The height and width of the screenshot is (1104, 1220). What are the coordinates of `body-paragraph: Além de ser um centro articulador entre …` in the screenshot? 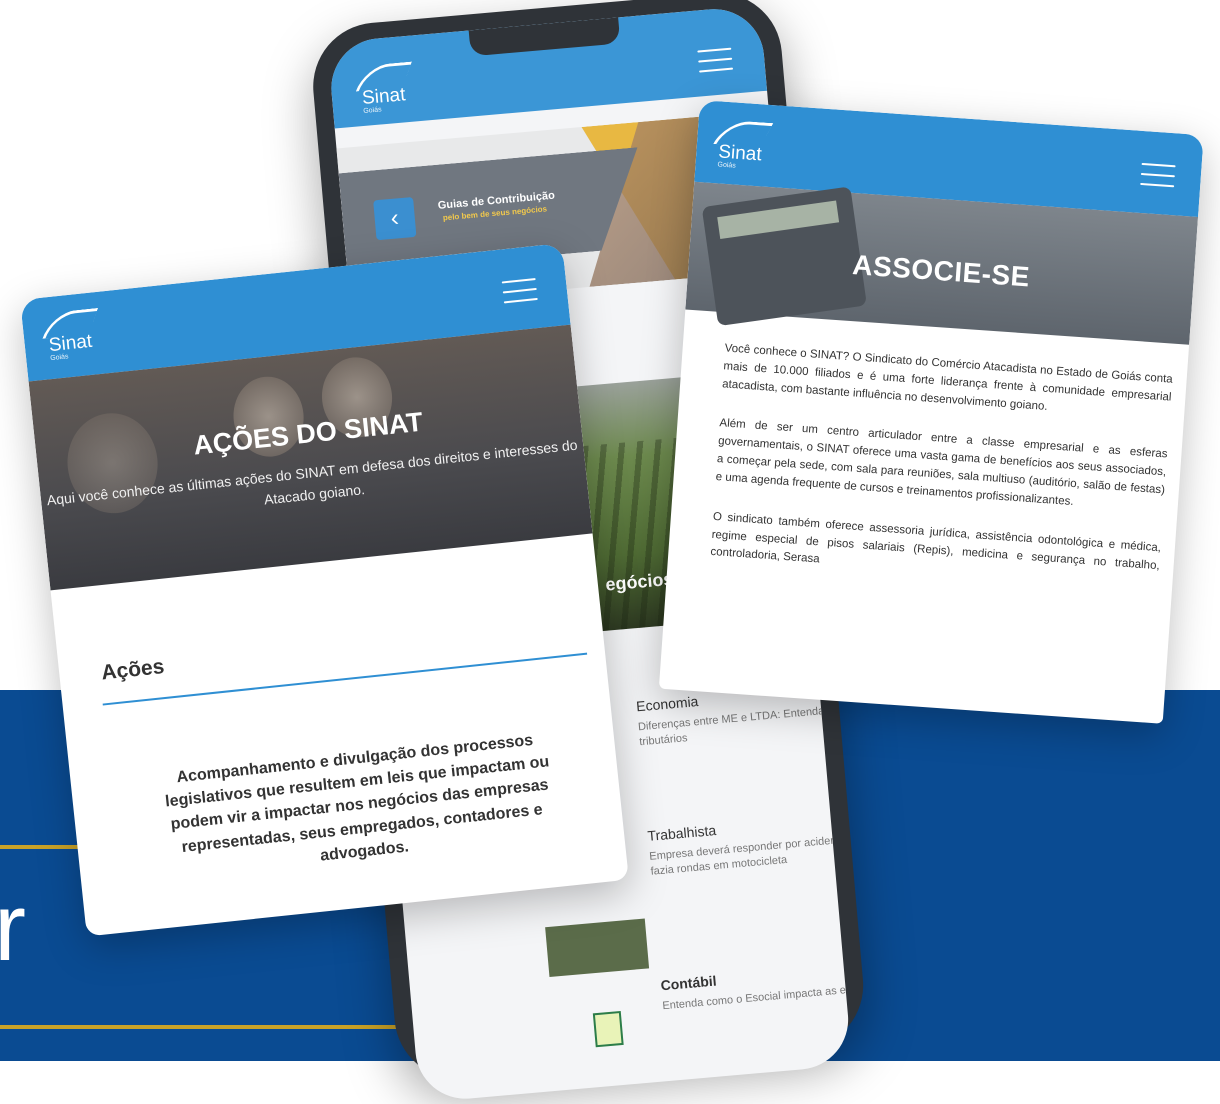 It's located at (941, 462).